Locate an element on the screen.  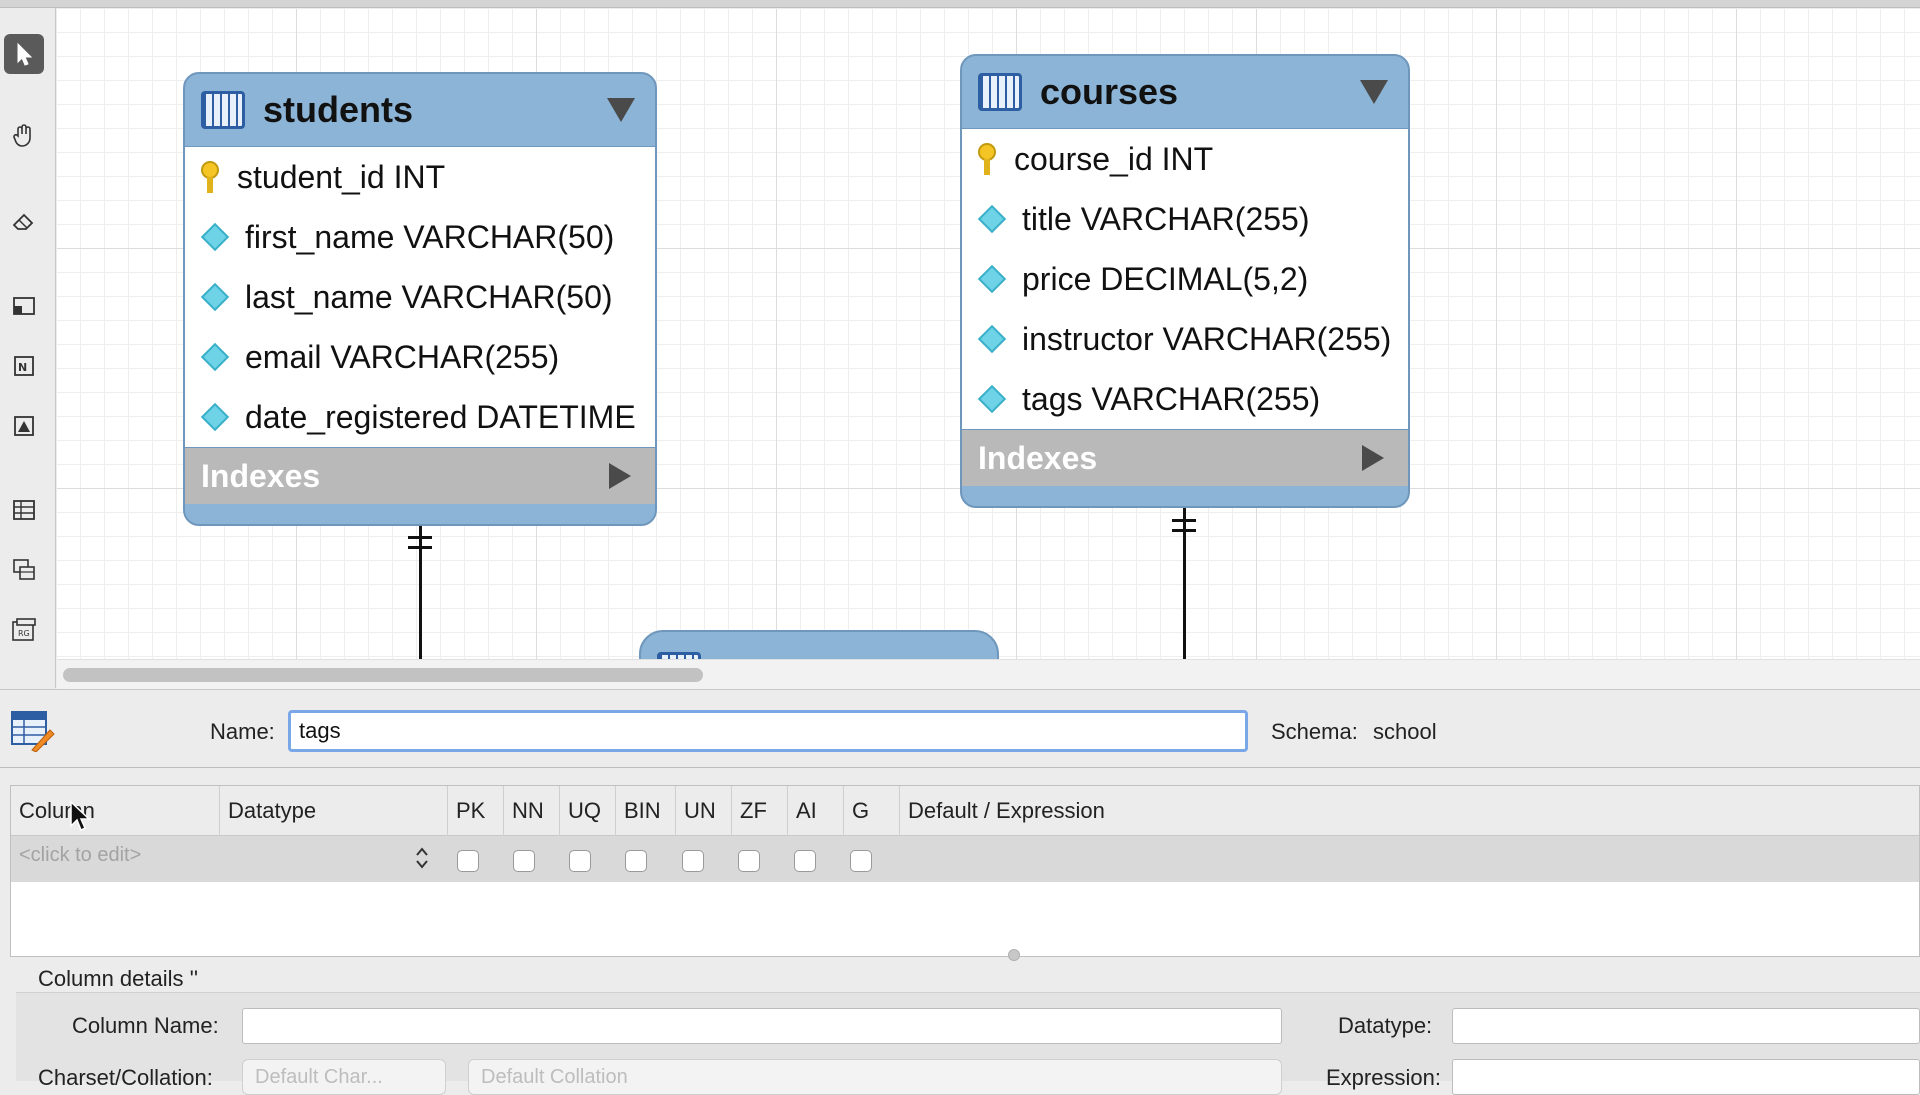
view-icon is located at coordinates (24, 569).